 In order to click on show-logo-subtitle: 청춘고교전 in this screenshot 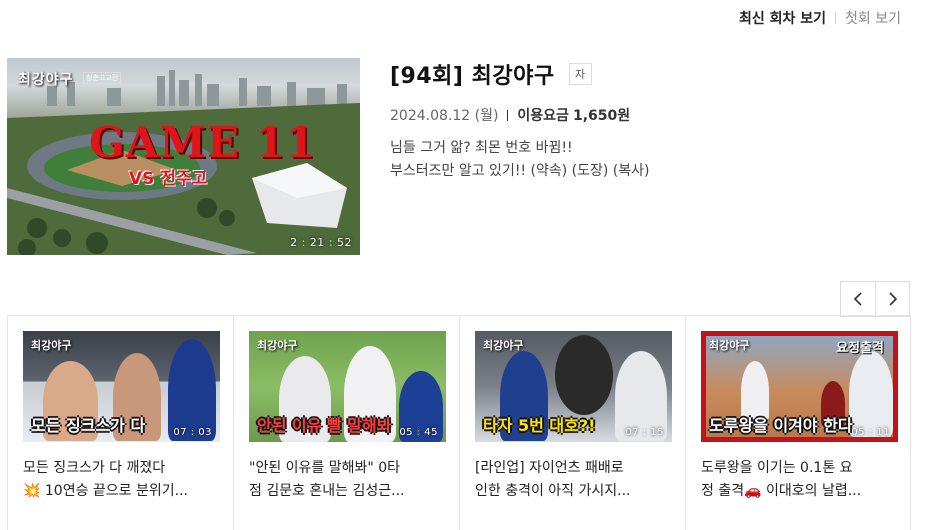, I will do `click(102, 78)`.